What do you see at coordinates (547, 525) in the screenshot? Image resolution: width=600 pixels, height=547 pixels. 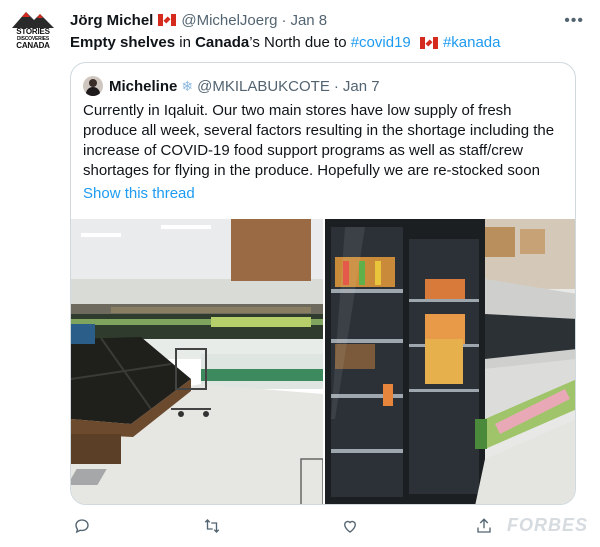 I see `watermark: FORBES` at bounding box center [547, 525].